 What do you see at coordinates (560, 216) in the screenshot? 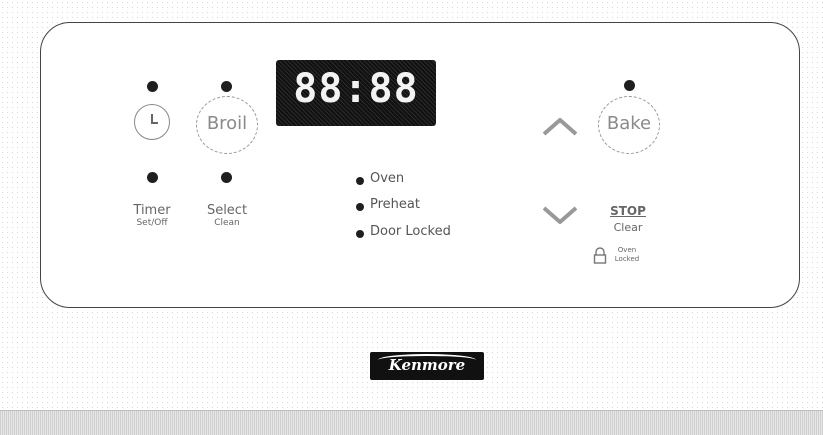
I see `down-arrow-icon` at bounding box center [560, 216].